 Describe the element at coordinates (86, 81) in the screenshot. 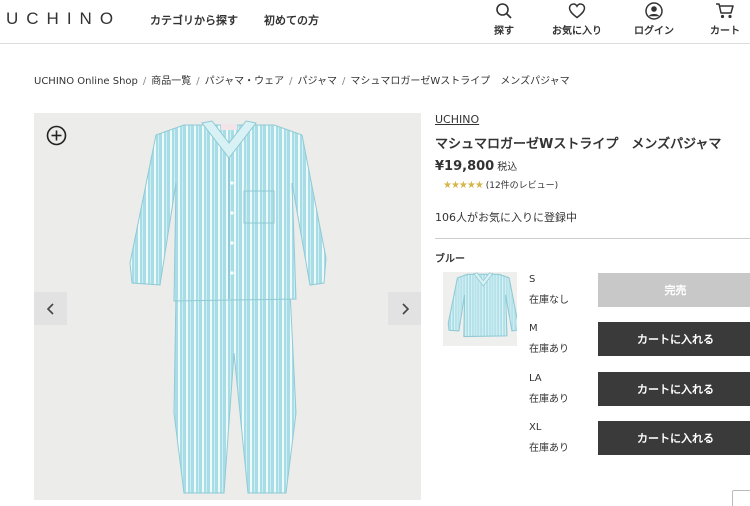

I see `breadcrumb-home: UCHINO Online Shop` at that location.